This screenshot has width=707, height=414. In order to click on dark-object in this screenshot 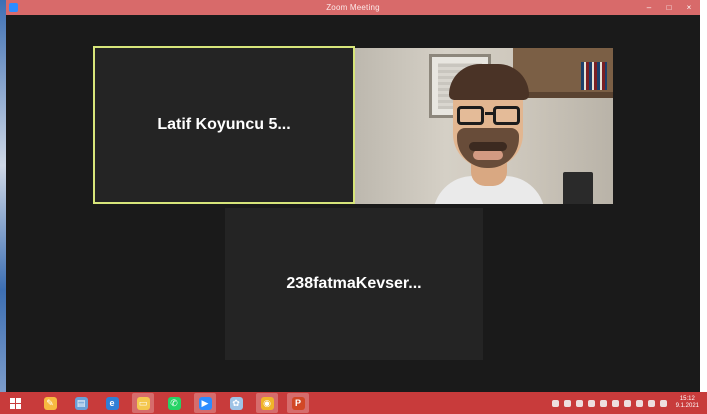, I will do `click(578, 188)`.